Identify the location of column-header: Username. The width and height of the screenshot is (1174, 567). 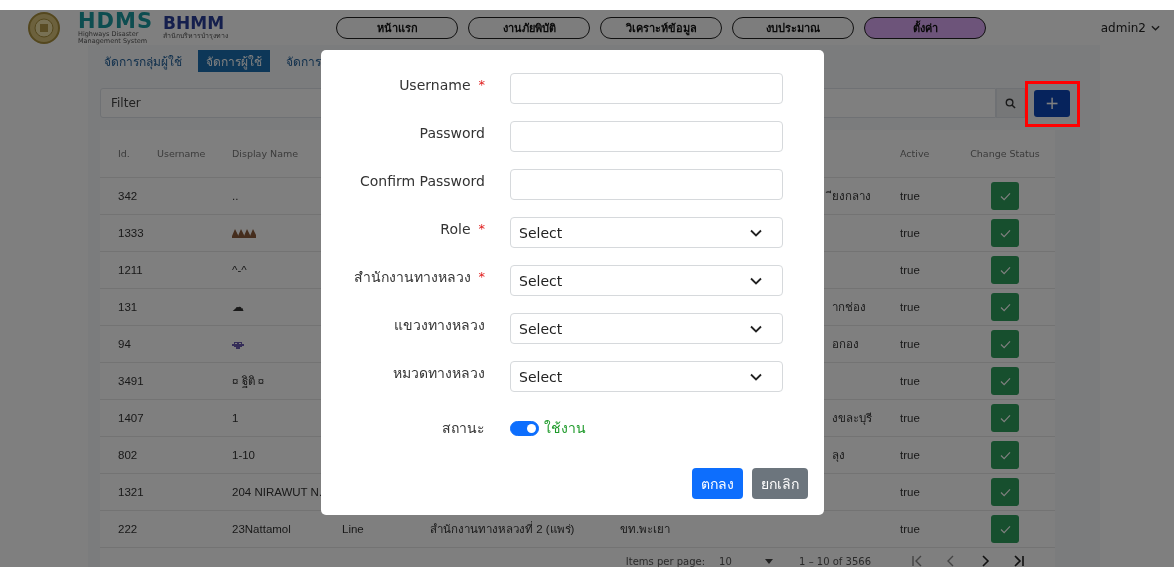
(182, 153).